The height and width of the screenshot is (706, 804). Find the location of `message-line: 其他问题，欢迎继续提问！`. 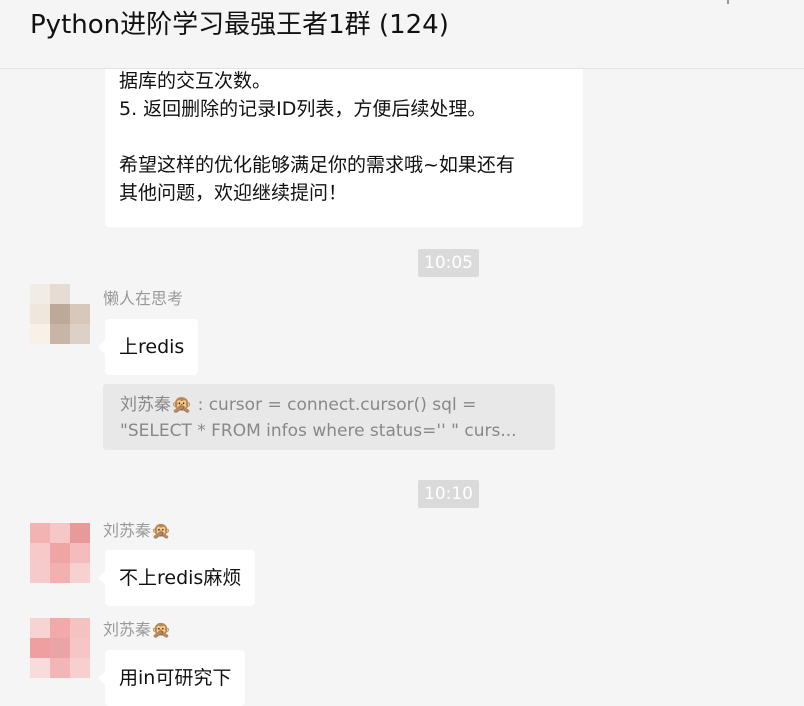

message-line: 其他问题，欢迎继续提问！ is located at coordinates (233, 193).